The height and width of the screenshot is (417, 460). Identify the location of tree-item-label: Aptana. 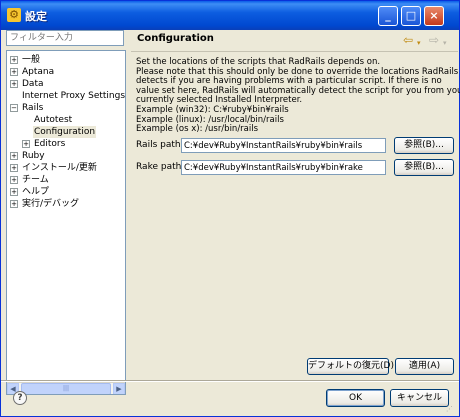
(38, 72).